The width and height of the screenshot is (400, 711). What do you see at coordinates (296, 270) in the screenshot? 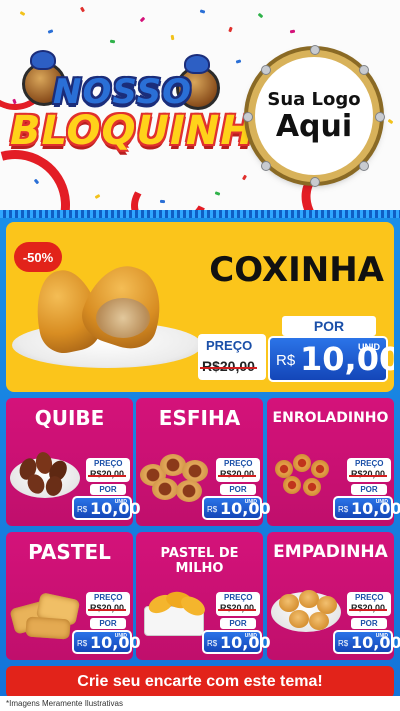
I see `featured-product-name: COXINHA` at bounding box center [296, 270].